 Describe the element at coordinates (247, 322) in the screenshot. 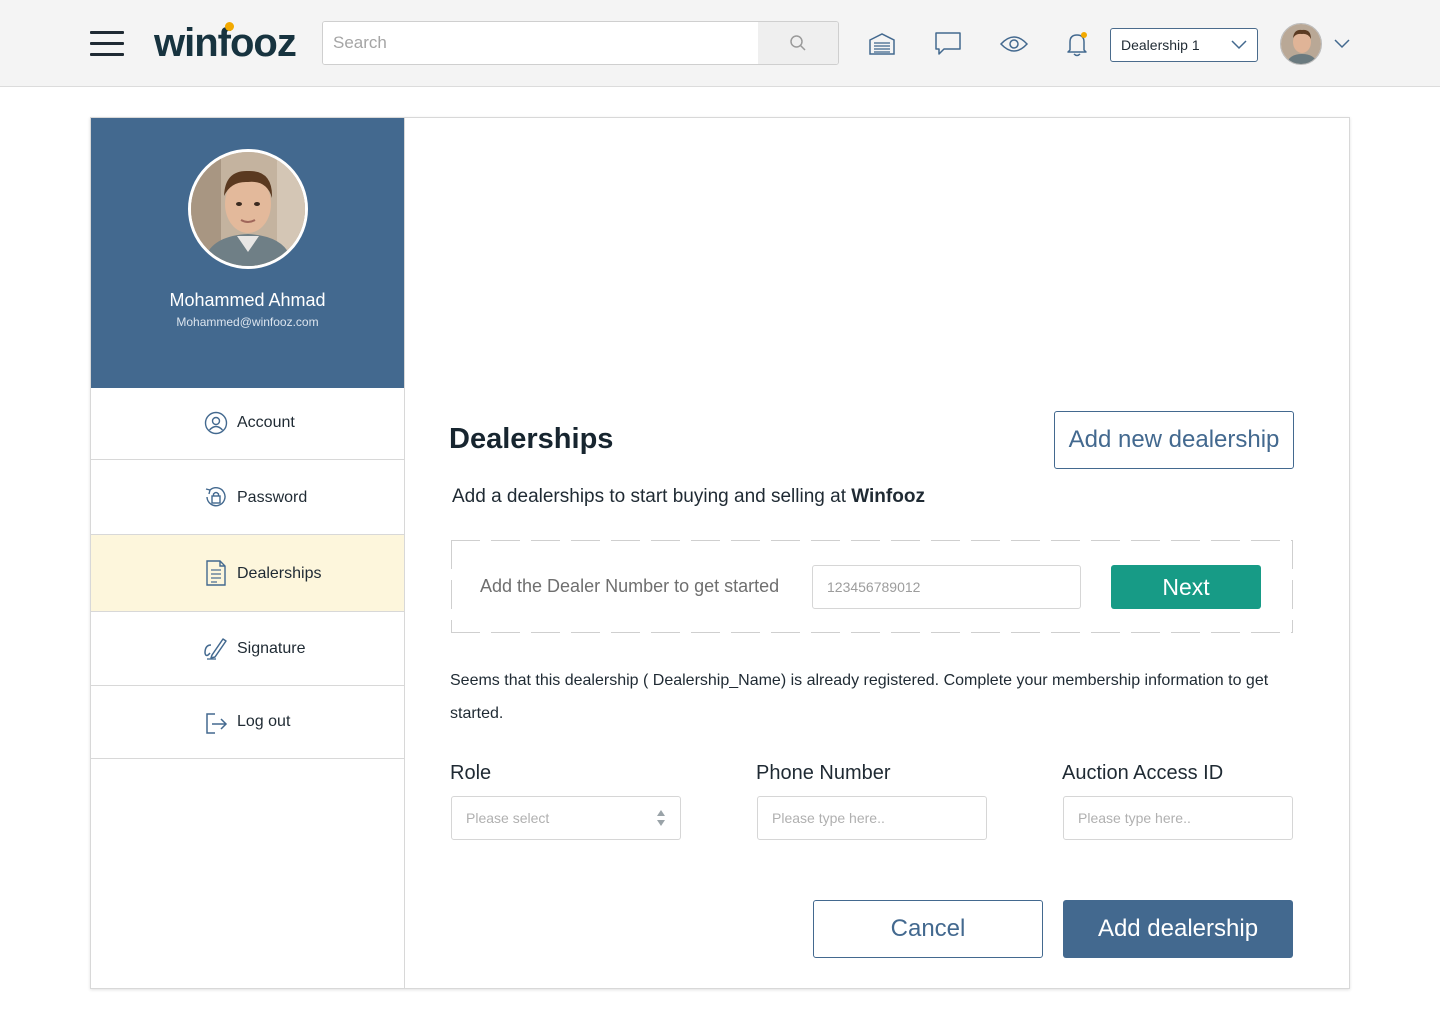

I see `profile-email: Mohammed@winfooz.com` at that location.